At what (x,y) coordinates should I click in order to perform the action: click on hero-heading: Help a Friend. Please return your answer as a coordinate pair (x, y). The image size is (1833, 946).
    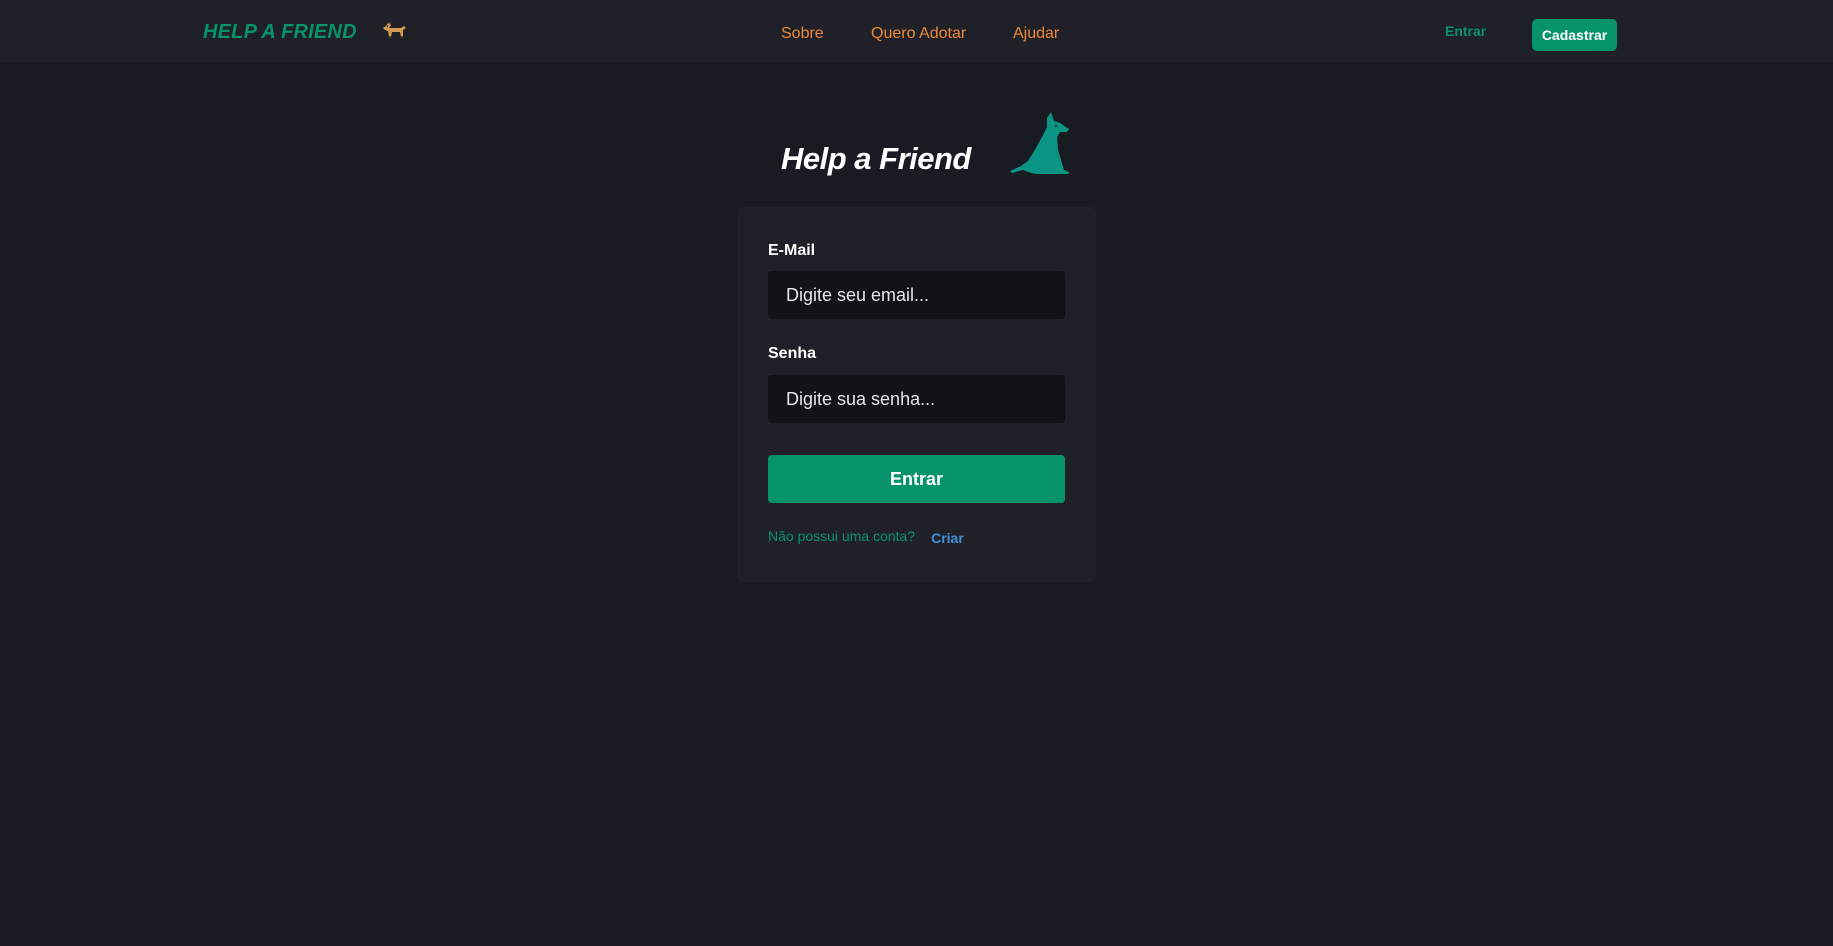
    Looking at the image, I should click on (927, 145).